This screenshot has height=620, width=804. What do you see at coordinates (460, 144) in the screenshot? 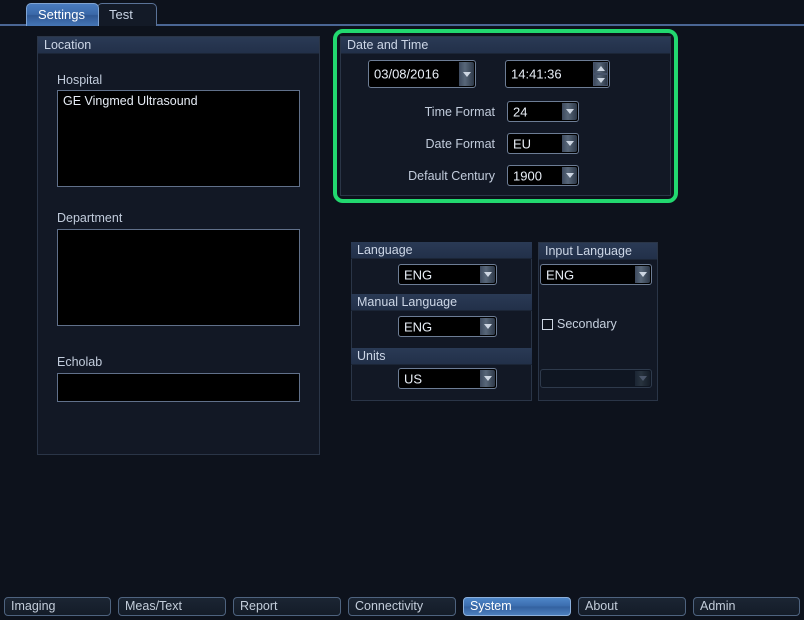
I see `date-format-label: Date Format` at bounding box center [460, 144].